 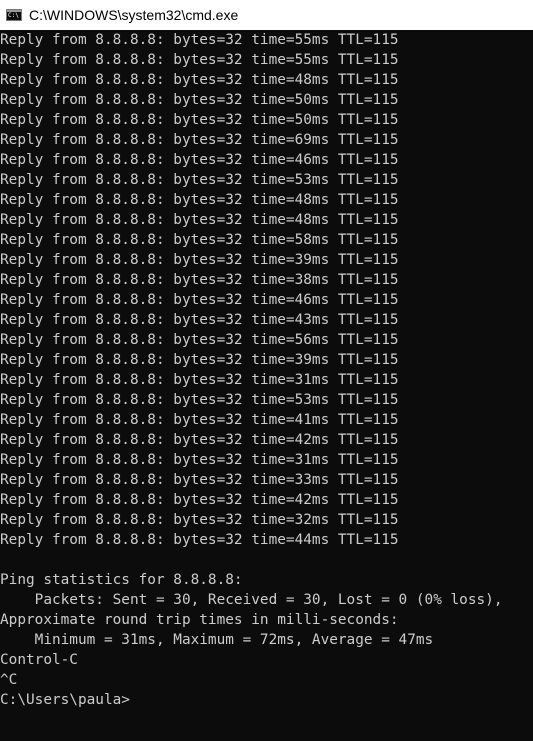 What do you see at coordinates (266, 15) in the screenshot?
I see `title-bar: C:\ C:\WINDOWS\system32\cmd.exe` at bounding box center [266, 15].